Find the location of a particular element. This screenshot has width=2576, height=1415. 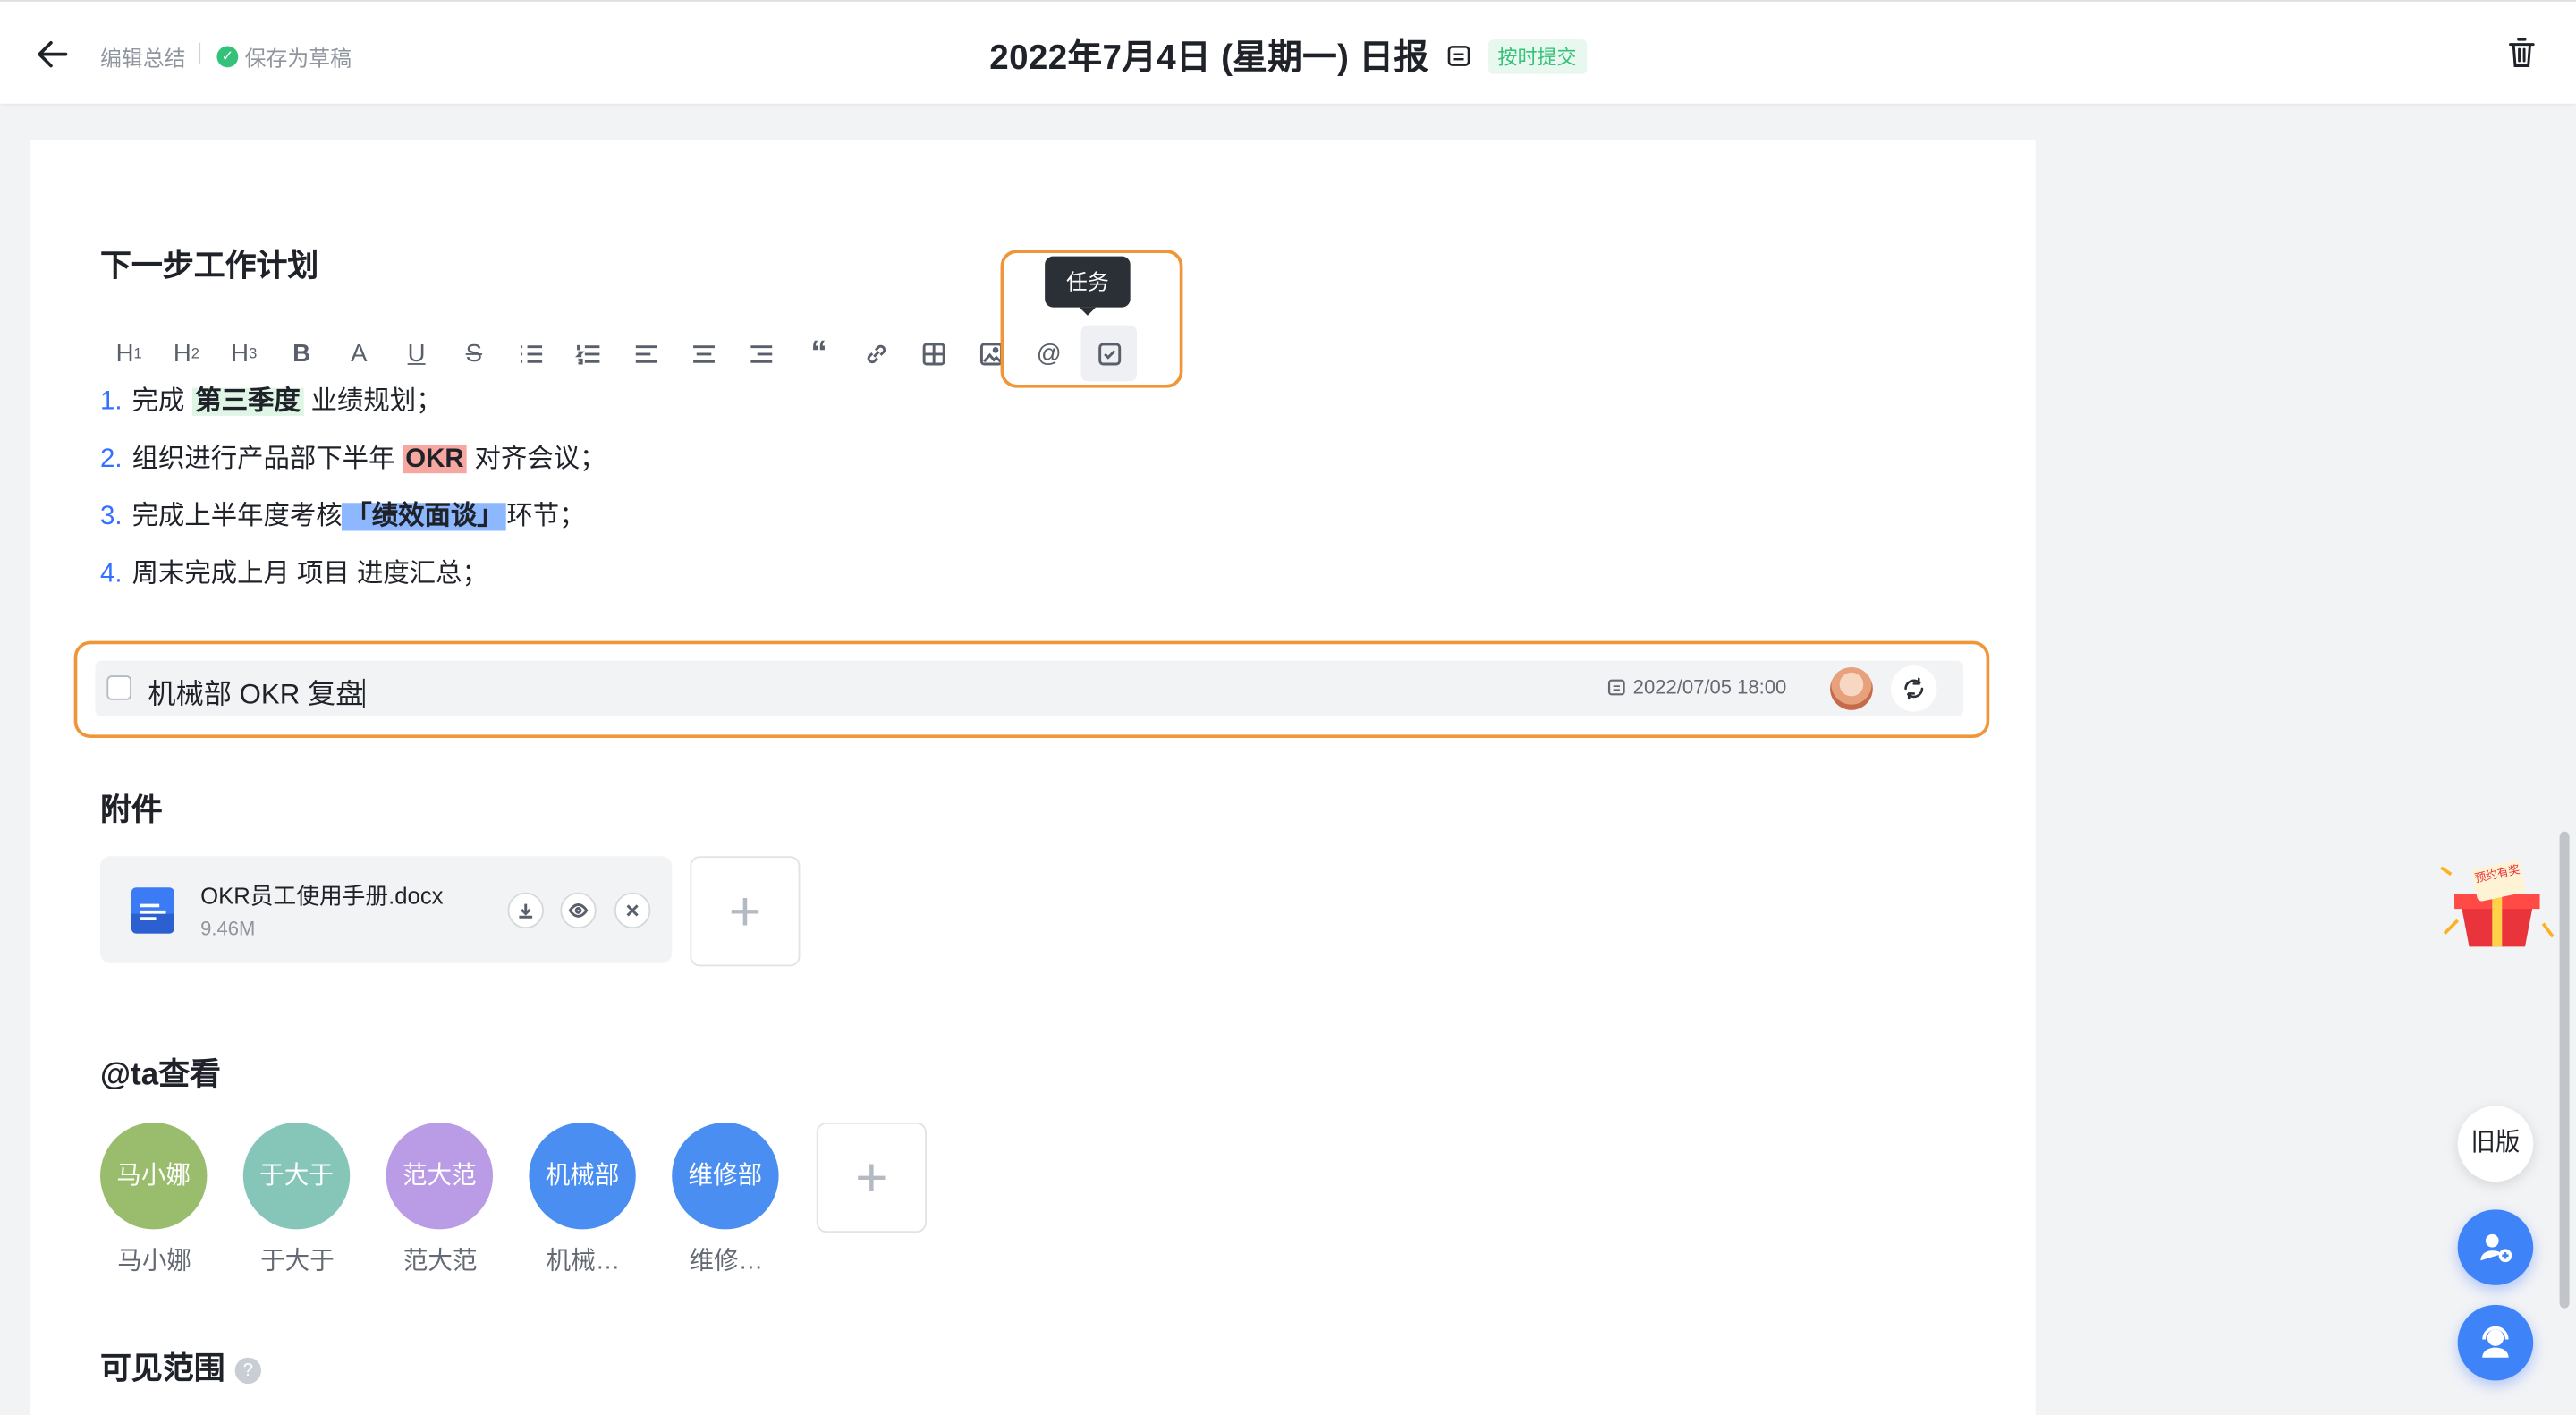

heading1-button: H1 is located at coordinates (128, 354).